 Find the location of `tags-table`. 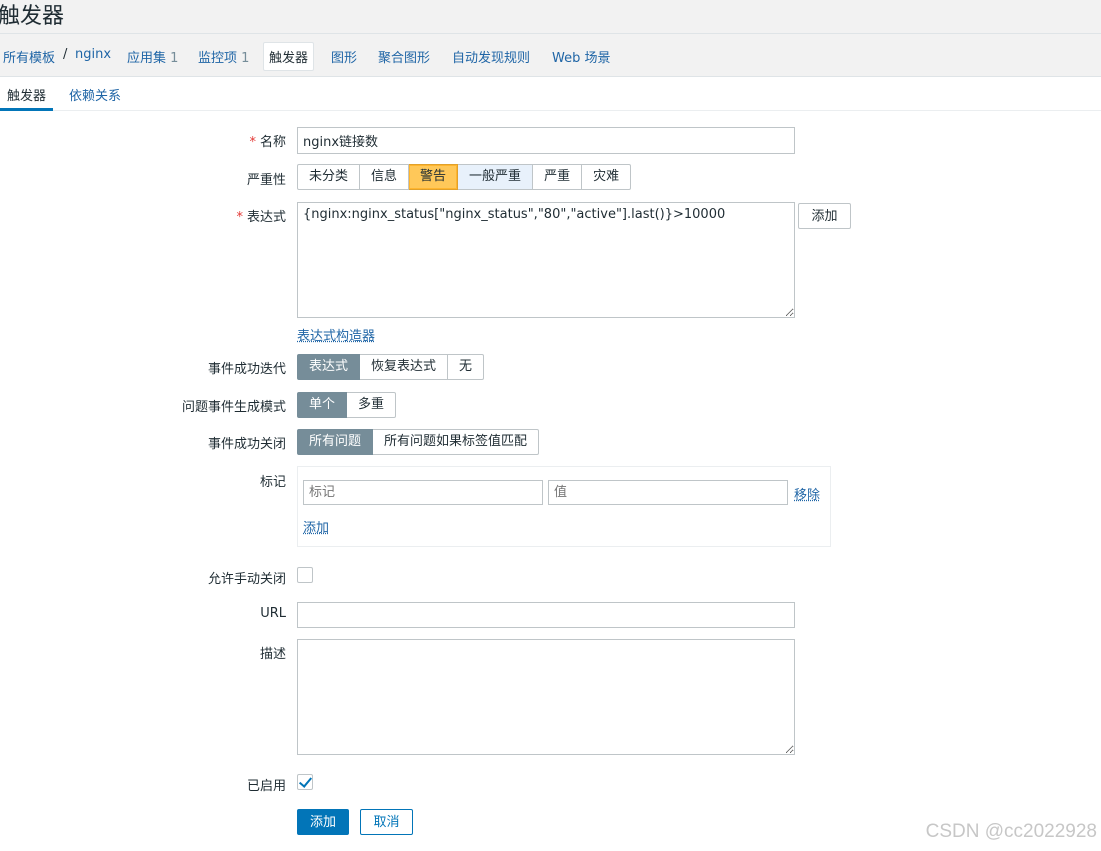

tags-table is located at coordinates (564, 506).